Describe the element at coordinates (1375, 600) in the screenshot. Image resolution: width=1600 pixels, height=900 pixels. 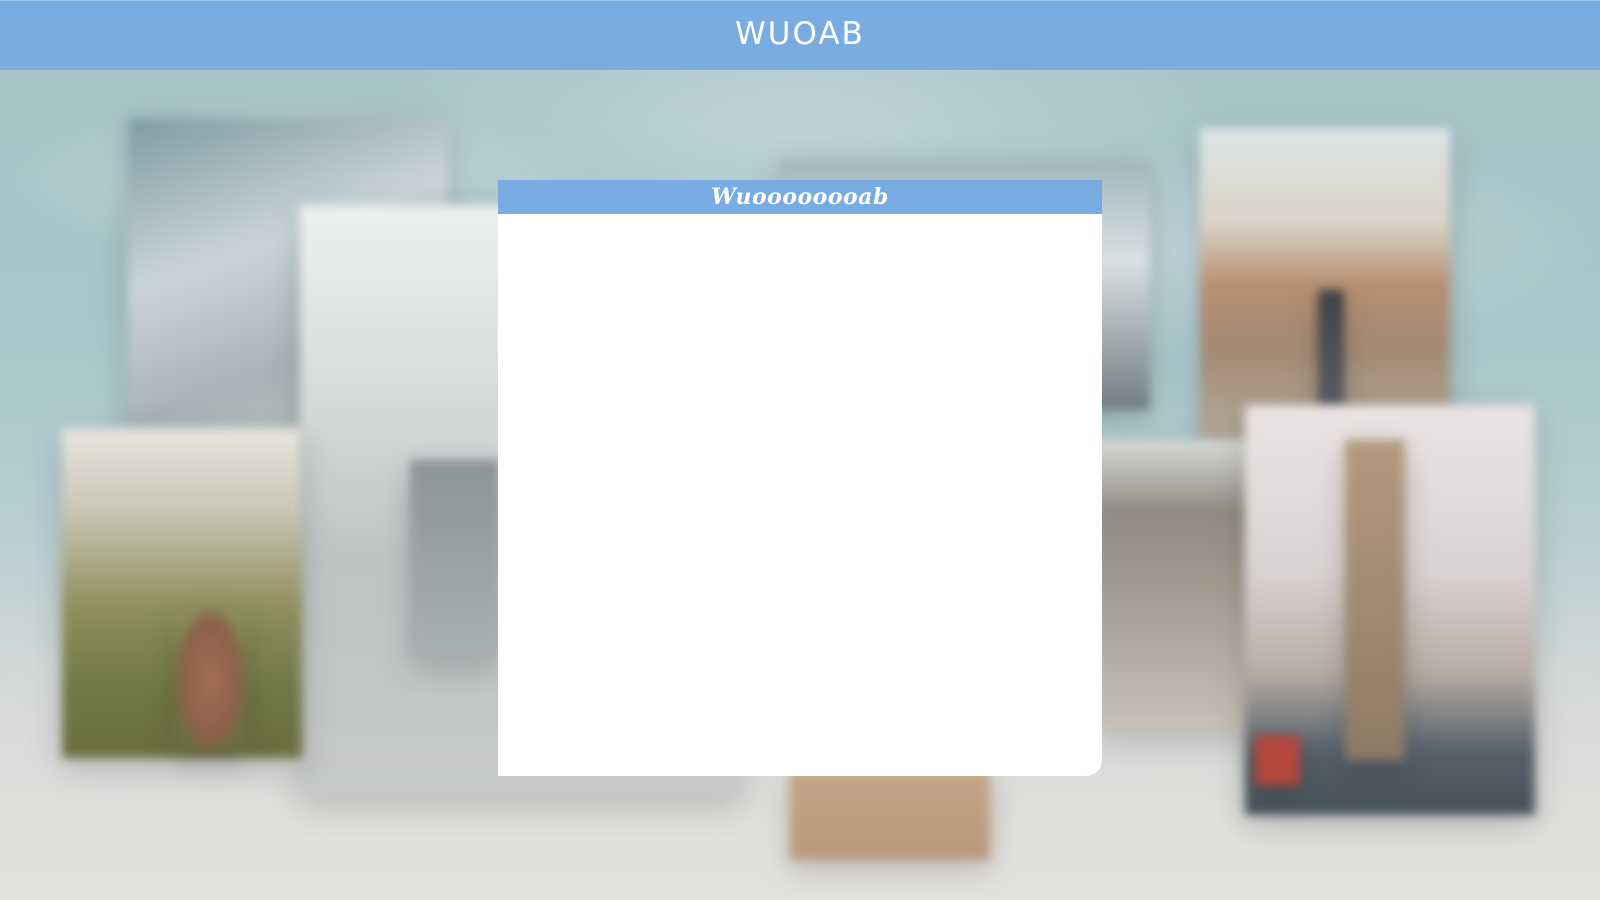
I see `background-photo-tower-spire` at that location.